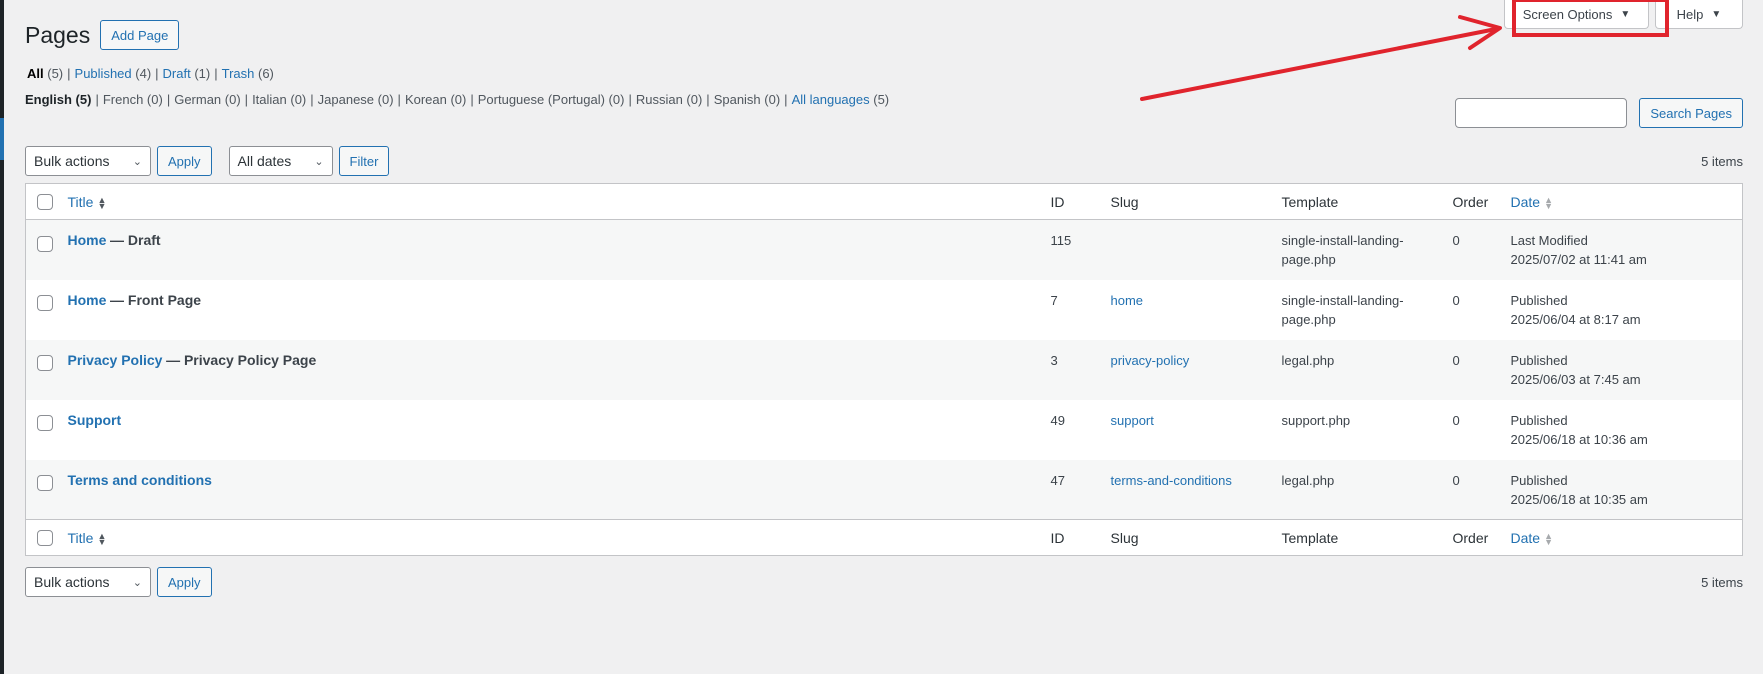 Image resolution: width=1763 pixels, height=674 pixels. What do you see at coordinates (1150, 360) in the screenshot?
I see `slug-link: privacy-policy` at bounding box center [1150, 360].